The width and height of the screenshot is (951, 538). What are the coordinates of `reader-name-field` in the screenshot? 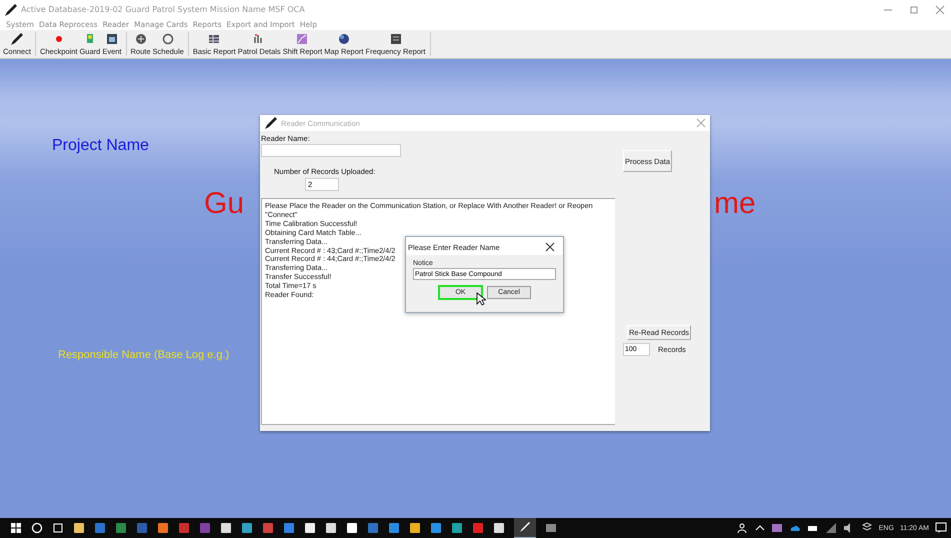 It's located at (331, 150).